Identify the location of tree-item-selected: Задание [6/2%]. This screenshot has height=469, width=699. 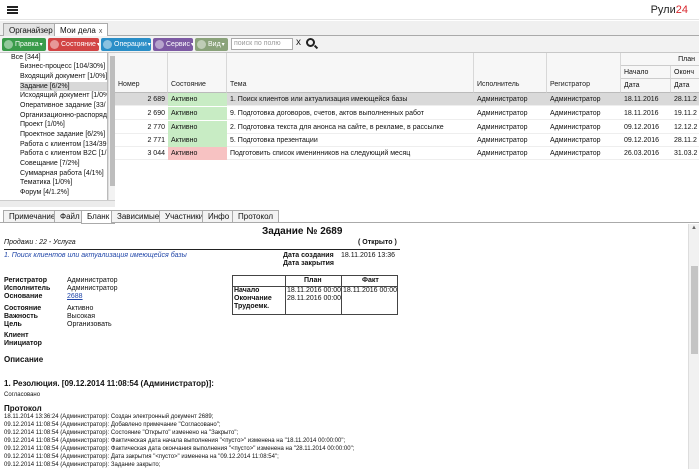
(63, 86).